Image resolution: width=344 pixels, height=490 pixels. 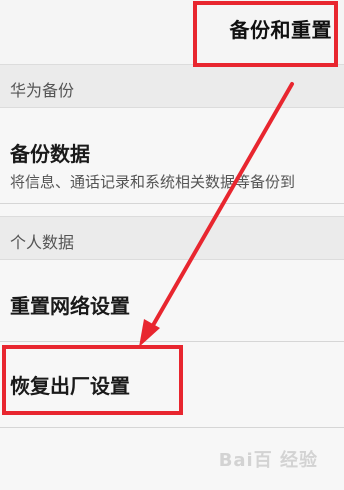 I want to click on section-label: 个人数据, so click(x=42, y=242).